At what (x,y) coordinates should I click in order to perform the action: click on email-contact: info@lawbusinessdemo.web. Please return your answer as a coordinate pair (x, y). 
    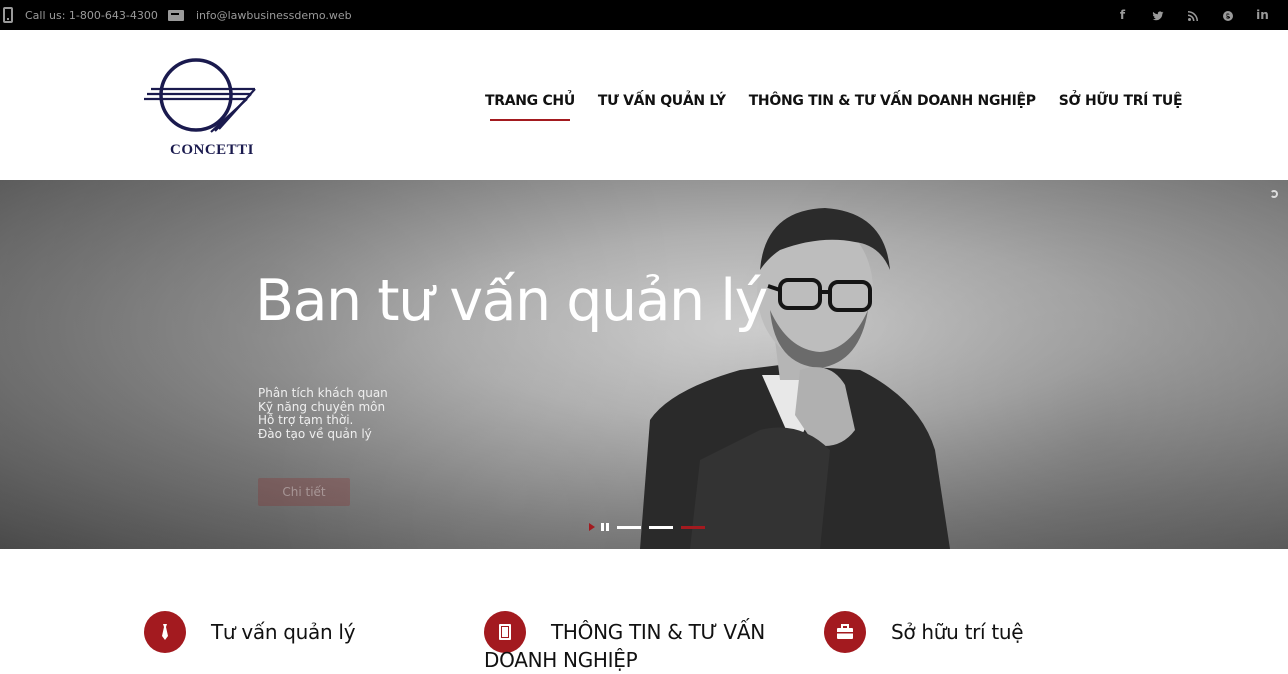
    Looking at the image, I should click on (260, 15).